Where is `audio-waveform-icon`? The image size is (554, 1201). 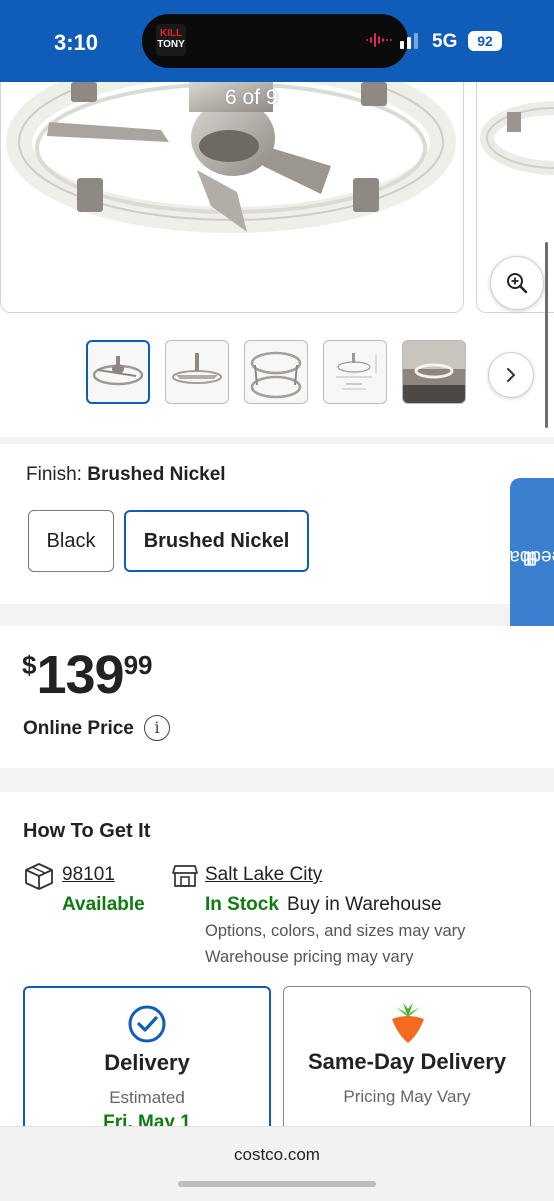 audio-waveform-icon is located at coordinates (379, 40).